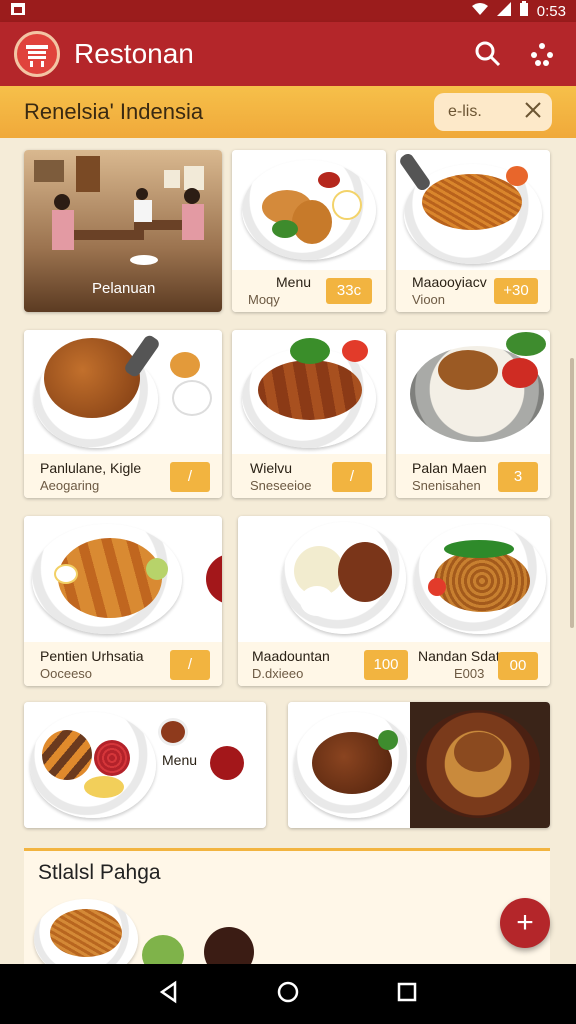 Image resolution: width=576 pixels, height=1024 pixels. I want to click on menu-card, so click(419, 765).